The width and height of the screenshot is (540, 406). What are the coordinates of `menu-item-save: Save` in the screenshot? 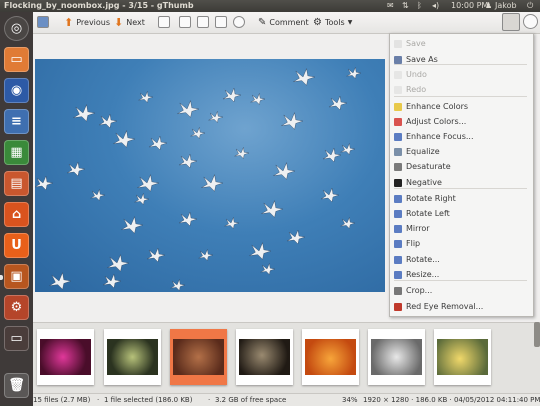 It's located at (460, 43).